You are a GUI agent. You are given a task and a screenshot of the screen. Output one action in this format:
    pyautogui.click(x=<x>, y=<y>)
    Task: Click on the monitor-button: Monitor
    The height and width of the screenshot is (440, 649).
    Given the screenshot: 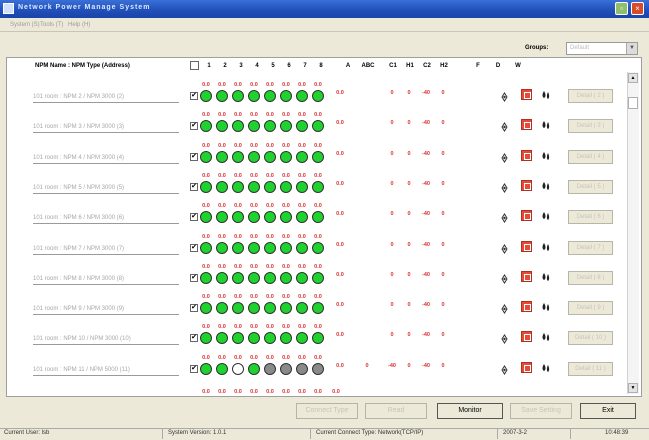 What is the action you would take?
    pyautogui.click(x=470, y=411)
    